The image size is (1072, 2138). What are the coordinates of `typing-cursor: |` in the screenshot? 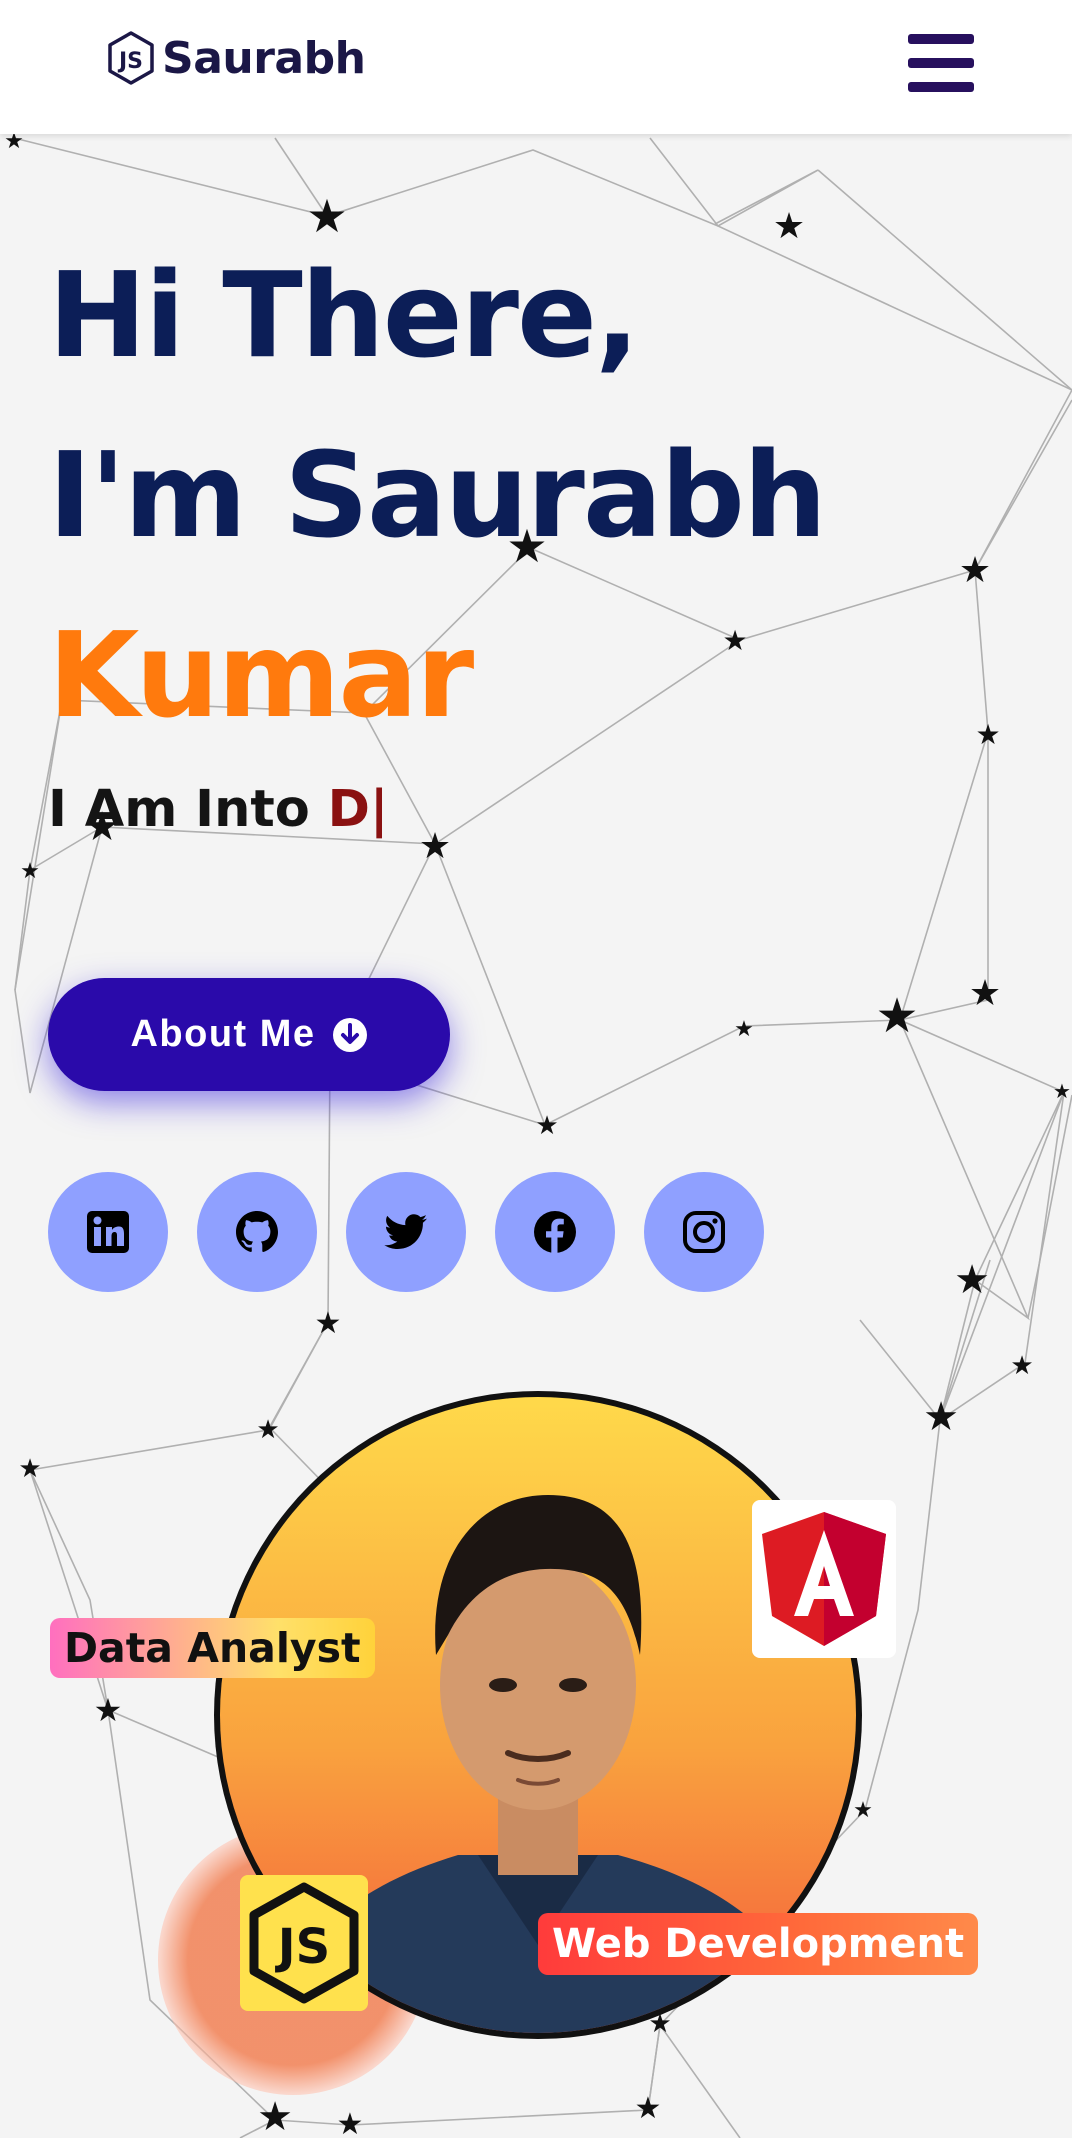 It's located at (379, 809).